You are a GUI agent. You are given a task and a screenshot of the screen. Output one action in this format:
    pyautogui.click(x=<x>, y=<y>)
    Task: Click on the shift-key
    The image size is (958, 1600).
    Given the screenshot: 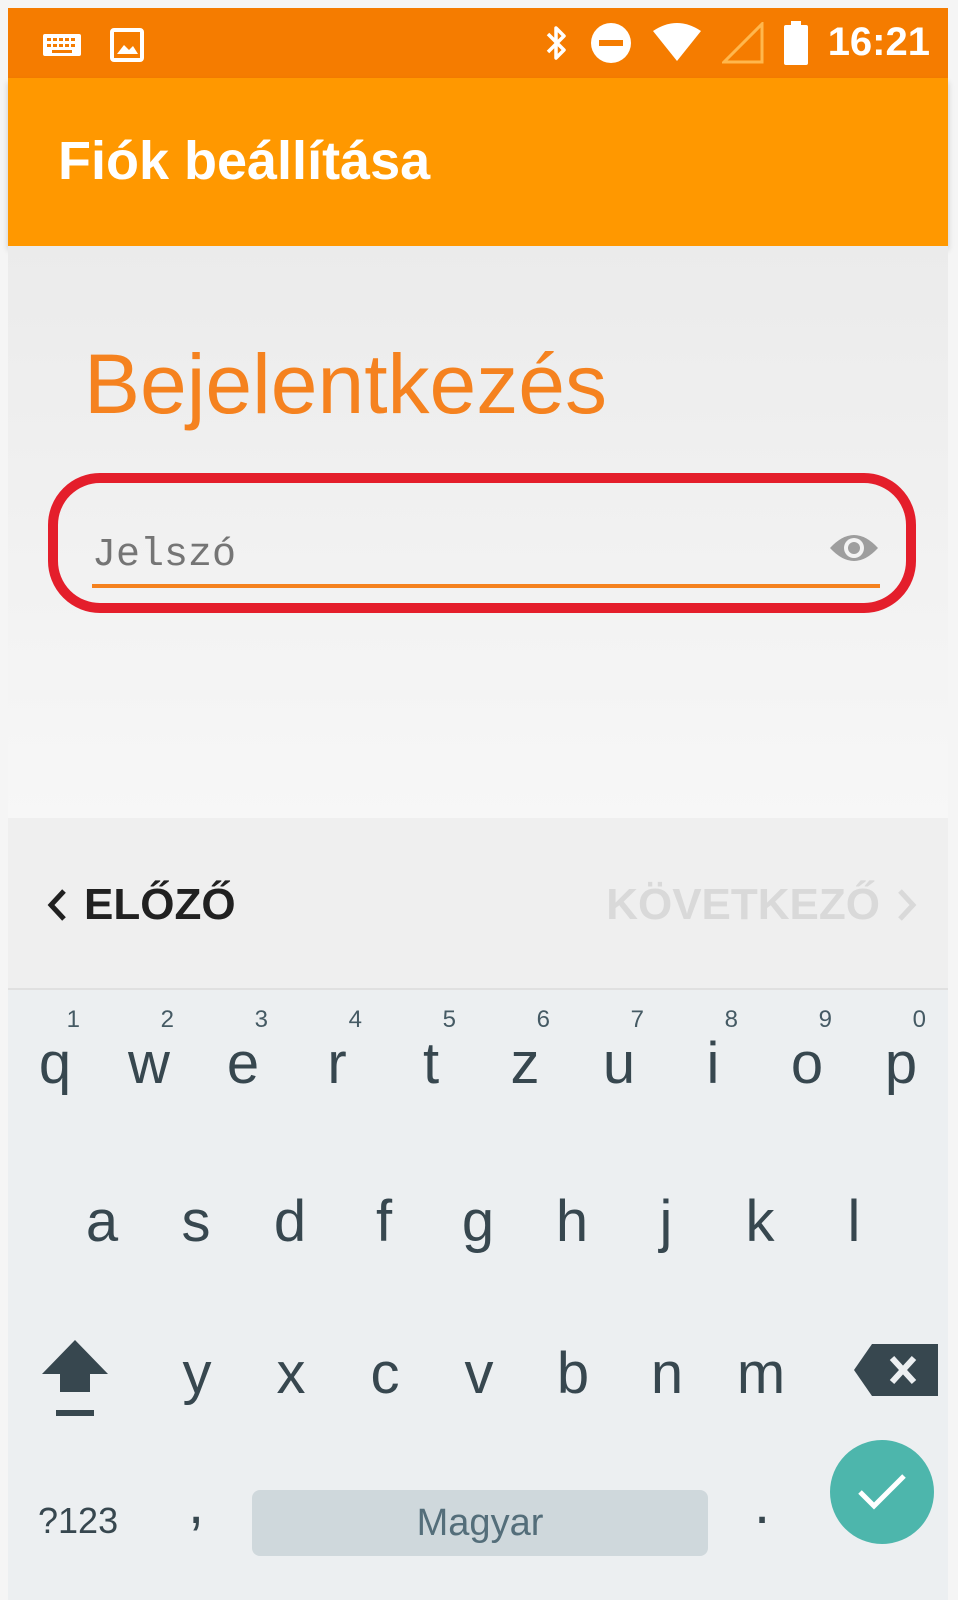 What is the action you would take?
    pyautogui.click(x=75, y=1380)
    